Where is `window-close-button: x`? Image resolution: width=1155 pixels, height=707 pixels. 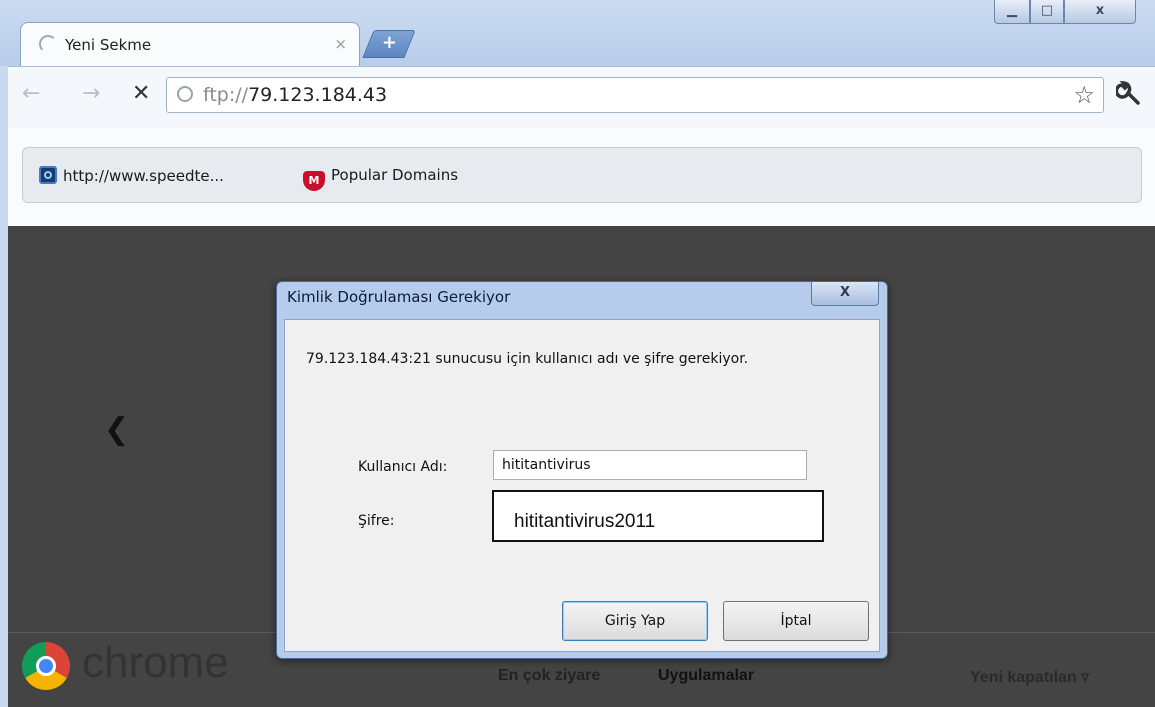
window-close-button: x is located at coordinates (1100, 12).